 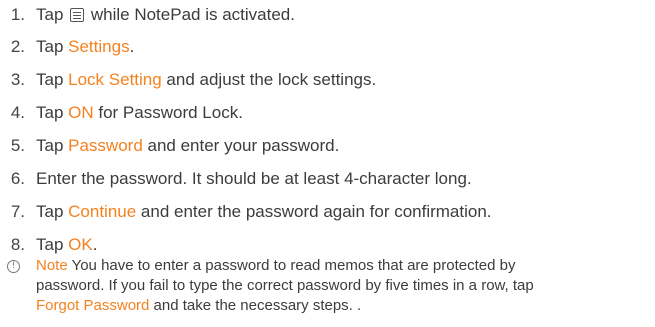 I want to click on step-text-after: and enter your password., so click(x=241, y=145).